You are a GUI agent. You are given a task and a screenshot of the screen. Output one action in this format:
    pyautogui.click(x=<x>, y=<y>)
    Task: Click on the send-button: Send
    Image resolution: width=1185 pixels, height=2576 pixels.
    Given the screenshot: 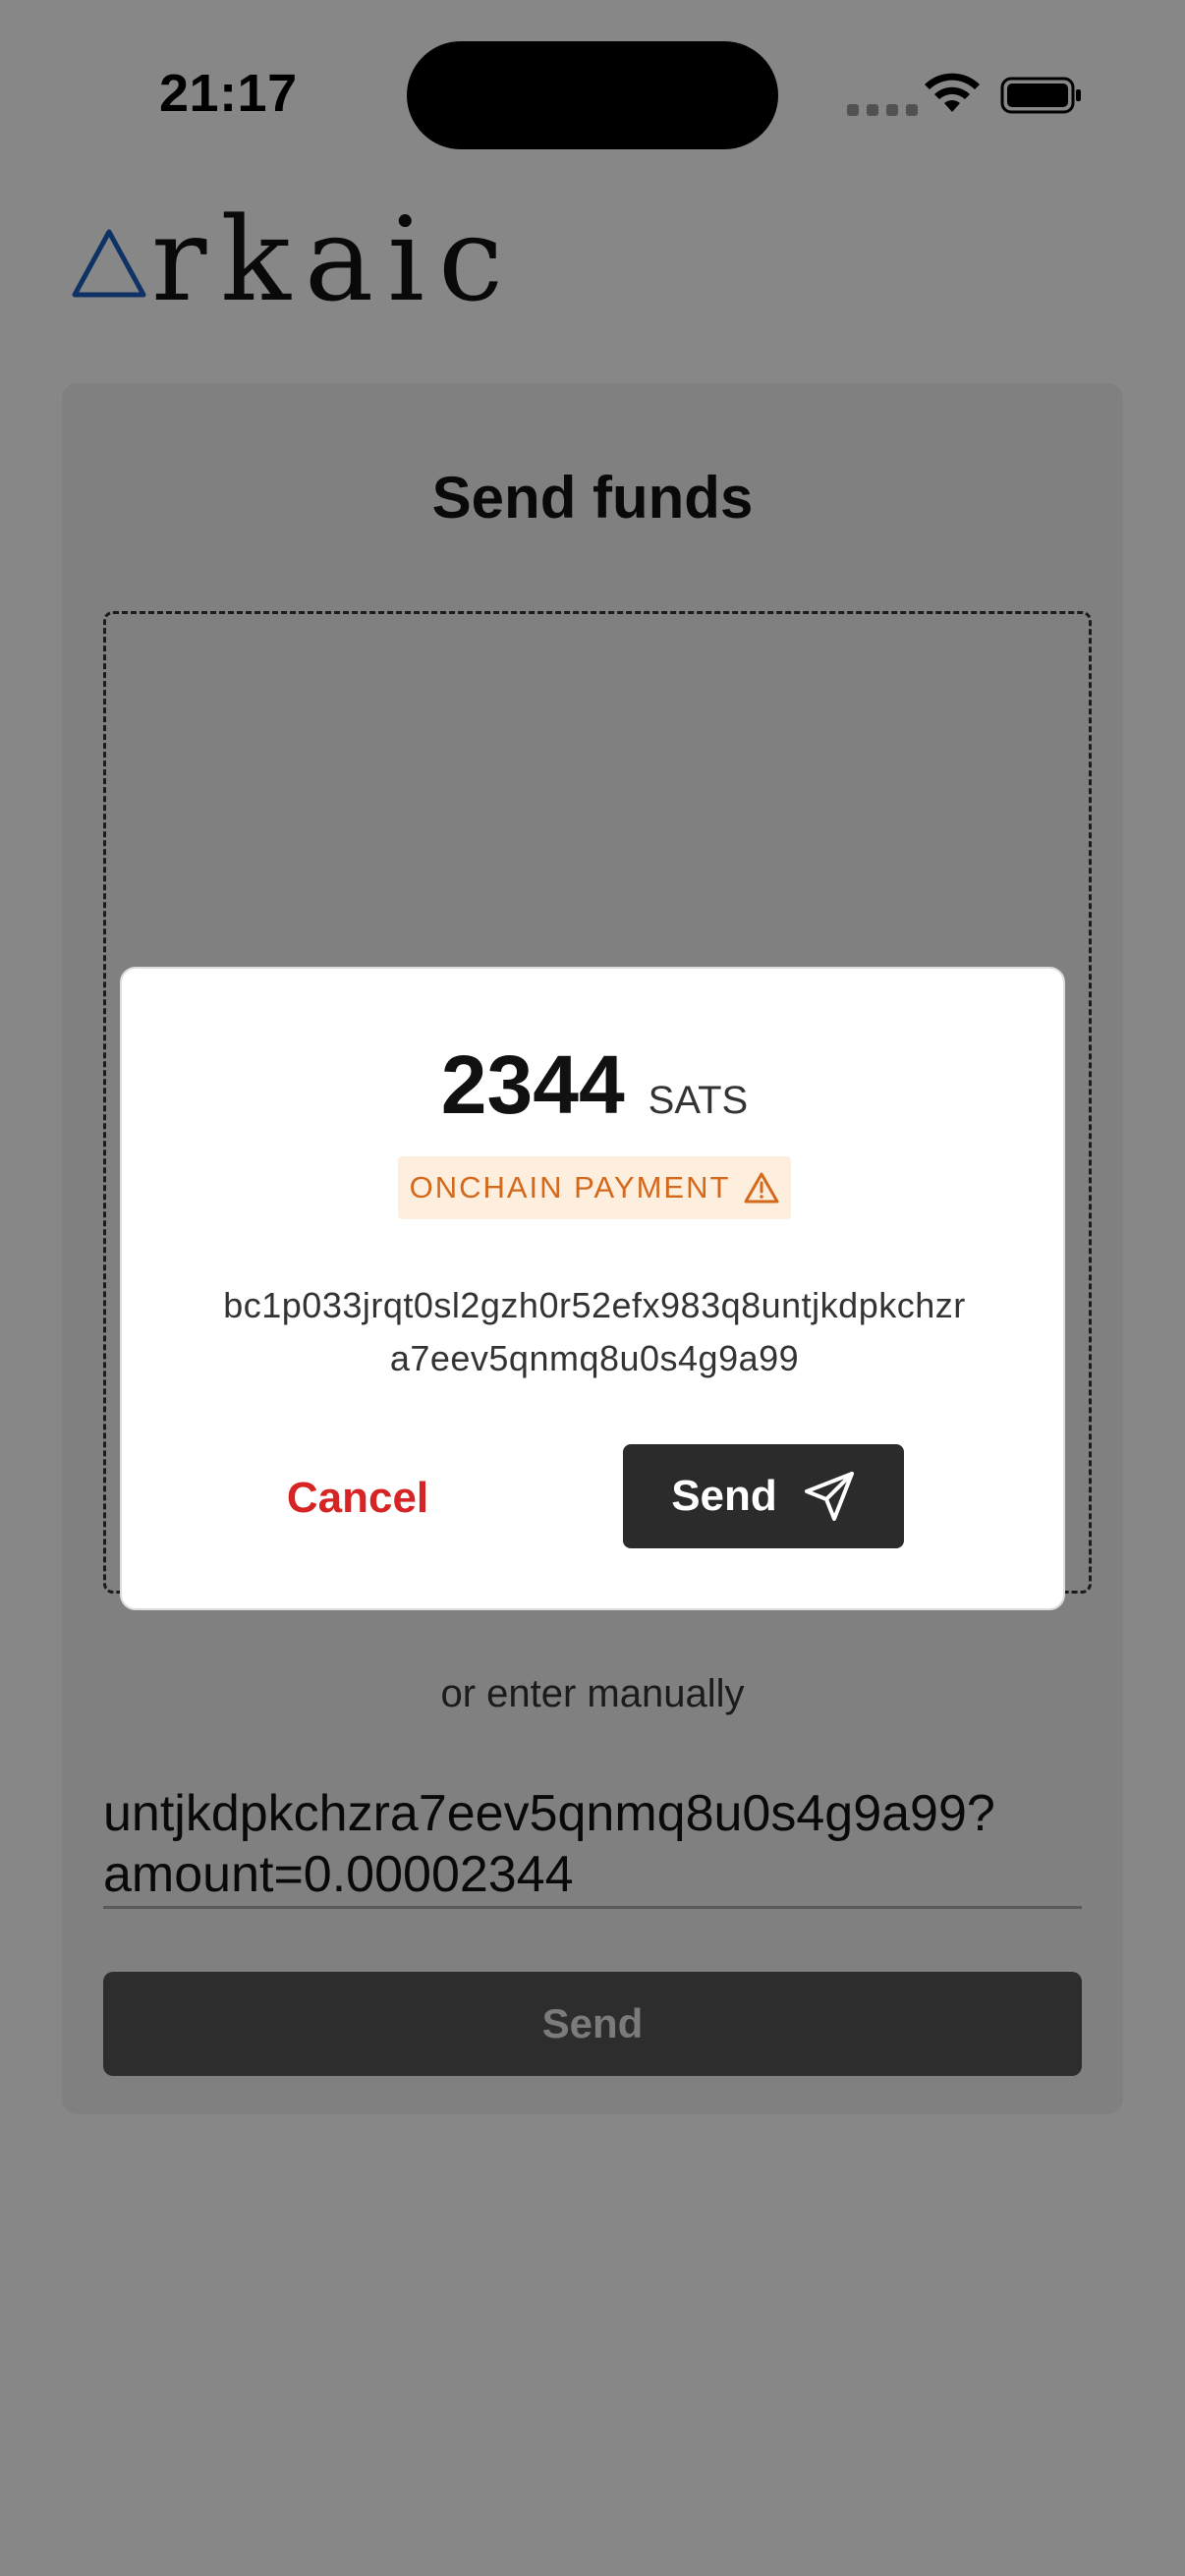 What is the action you would take?
    pyautogui.click(x=763, y=1496)
    